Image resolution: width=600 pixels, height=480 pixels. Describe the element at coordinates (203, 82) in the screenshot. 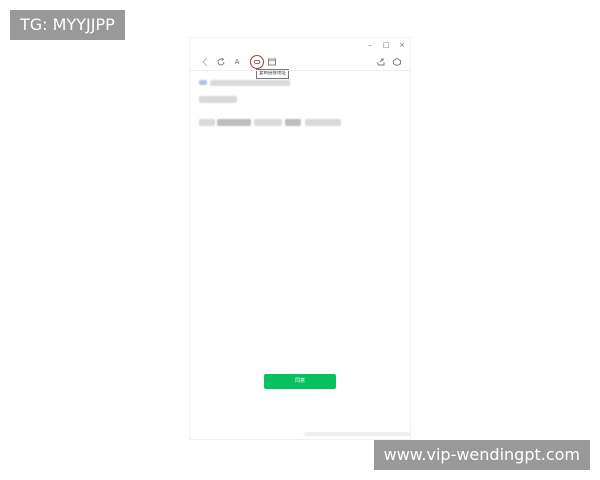

I see `blurred-avatar` at that location.